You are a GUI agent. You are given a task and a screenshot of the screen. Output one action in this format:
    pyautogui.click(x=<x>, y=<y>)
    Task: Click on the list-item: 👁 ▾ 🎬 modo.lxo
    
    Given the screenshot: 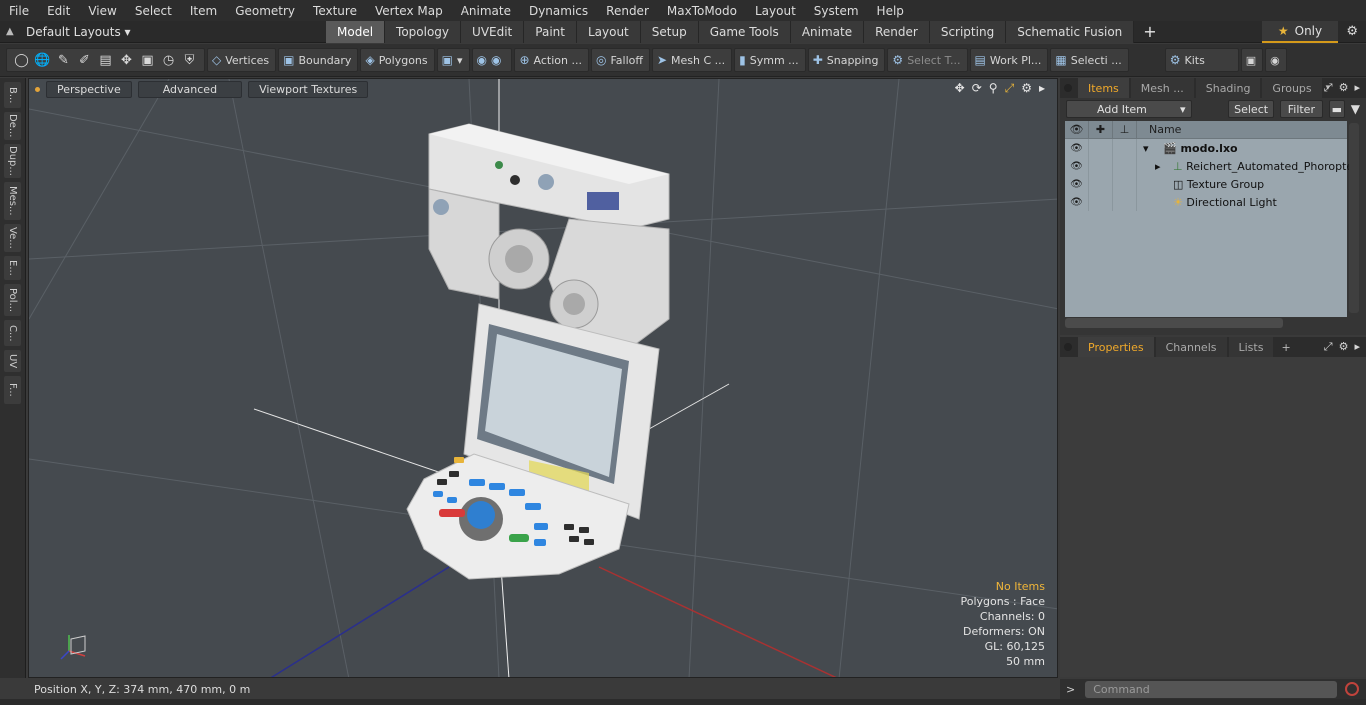 What is the action you would take?
    pyautogui.click(x=1206, y=148)
    